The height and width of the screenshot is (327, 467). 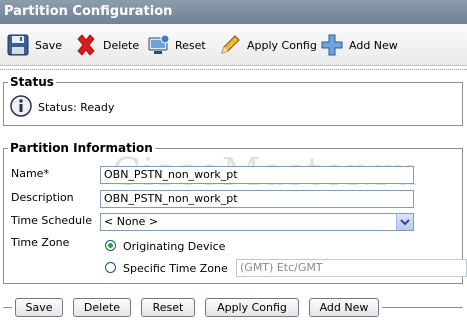 What do you see at coordinates (121, 45) in the screenshot?
I see `delete-label: Delete` at bounding box center [121, 45].